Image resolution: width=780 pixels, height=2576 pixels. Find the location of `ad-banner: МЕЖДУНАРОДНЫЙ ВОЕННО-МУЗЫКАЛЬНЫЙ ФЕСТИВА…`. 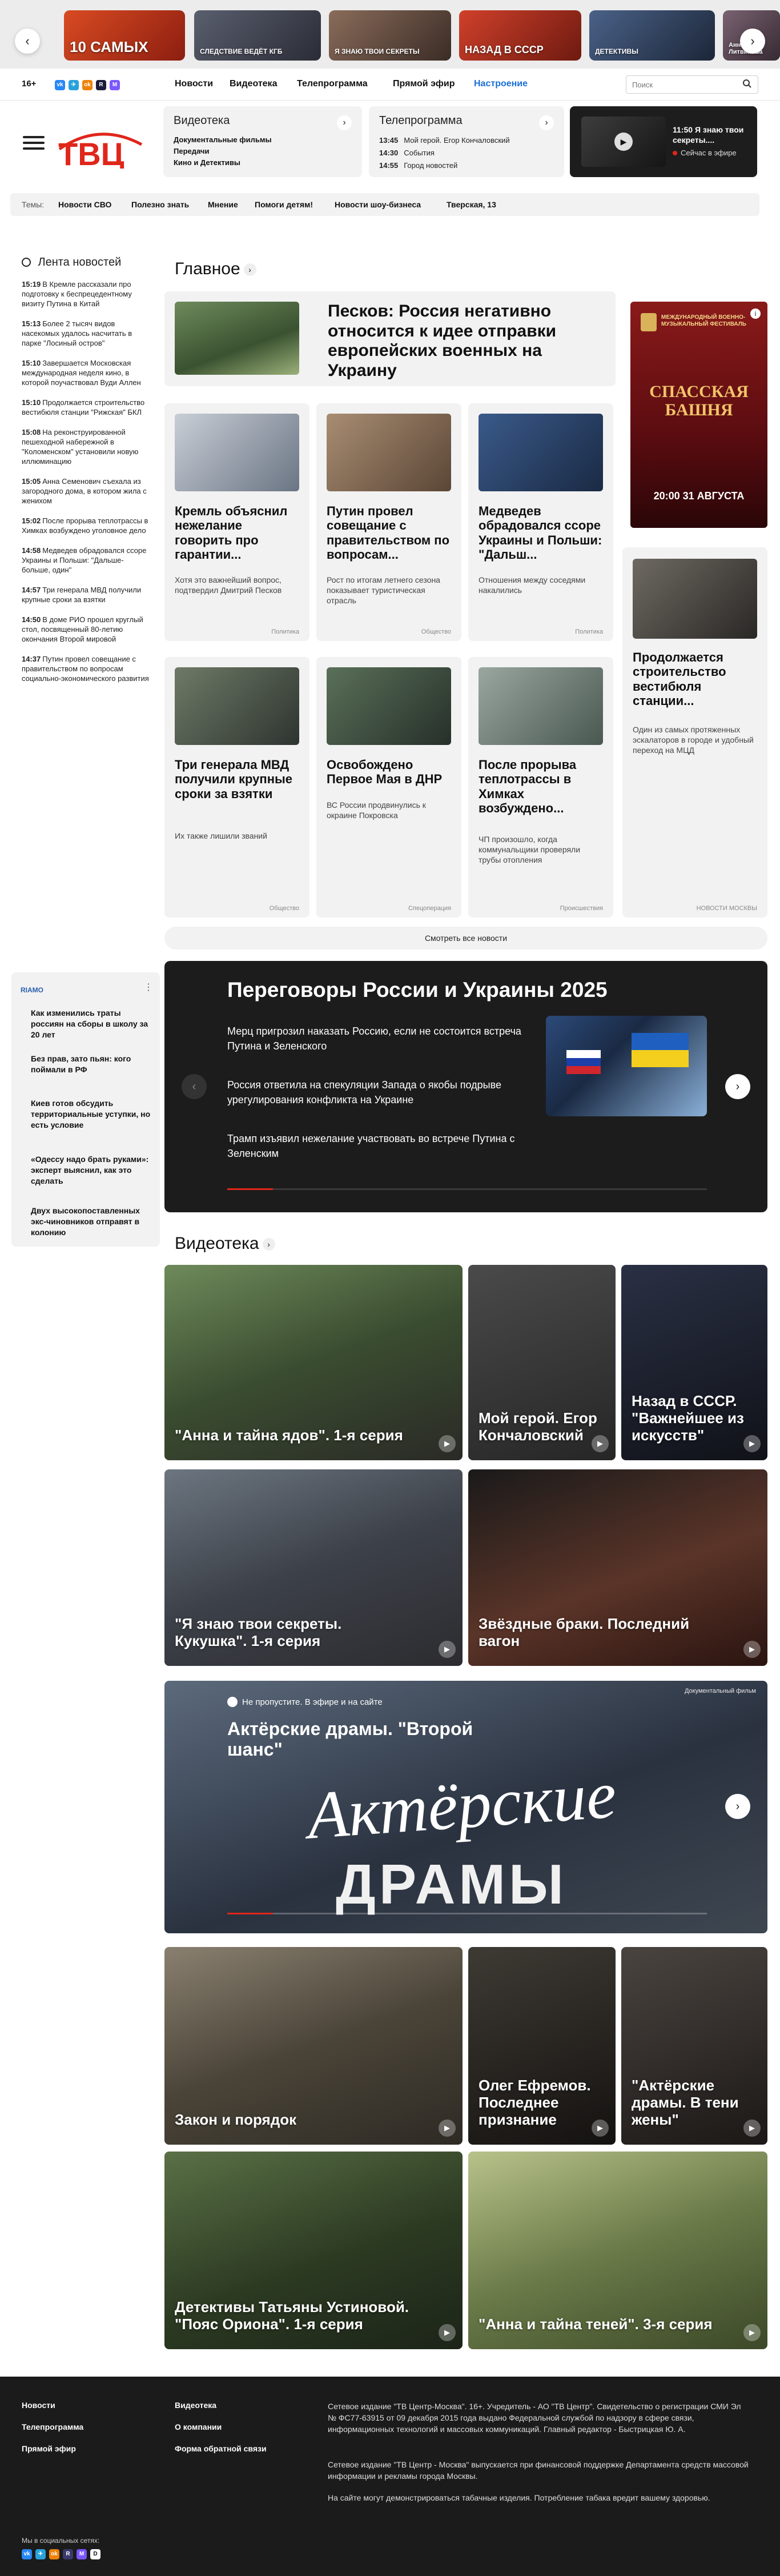

ad-banner: МЕЖДУНАРОДНЫЙ ВОЕННО-МУЗЫКАЛЬНЫЙ ФЕСТИВА… is located at coordinates (698, 415).